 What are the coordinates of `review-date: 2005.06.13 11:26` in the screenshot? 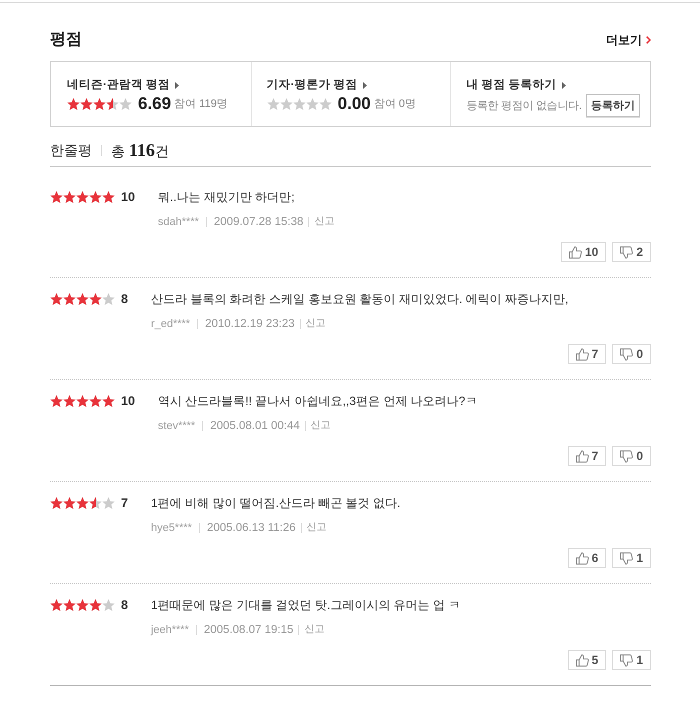 It's located at (251, 528).